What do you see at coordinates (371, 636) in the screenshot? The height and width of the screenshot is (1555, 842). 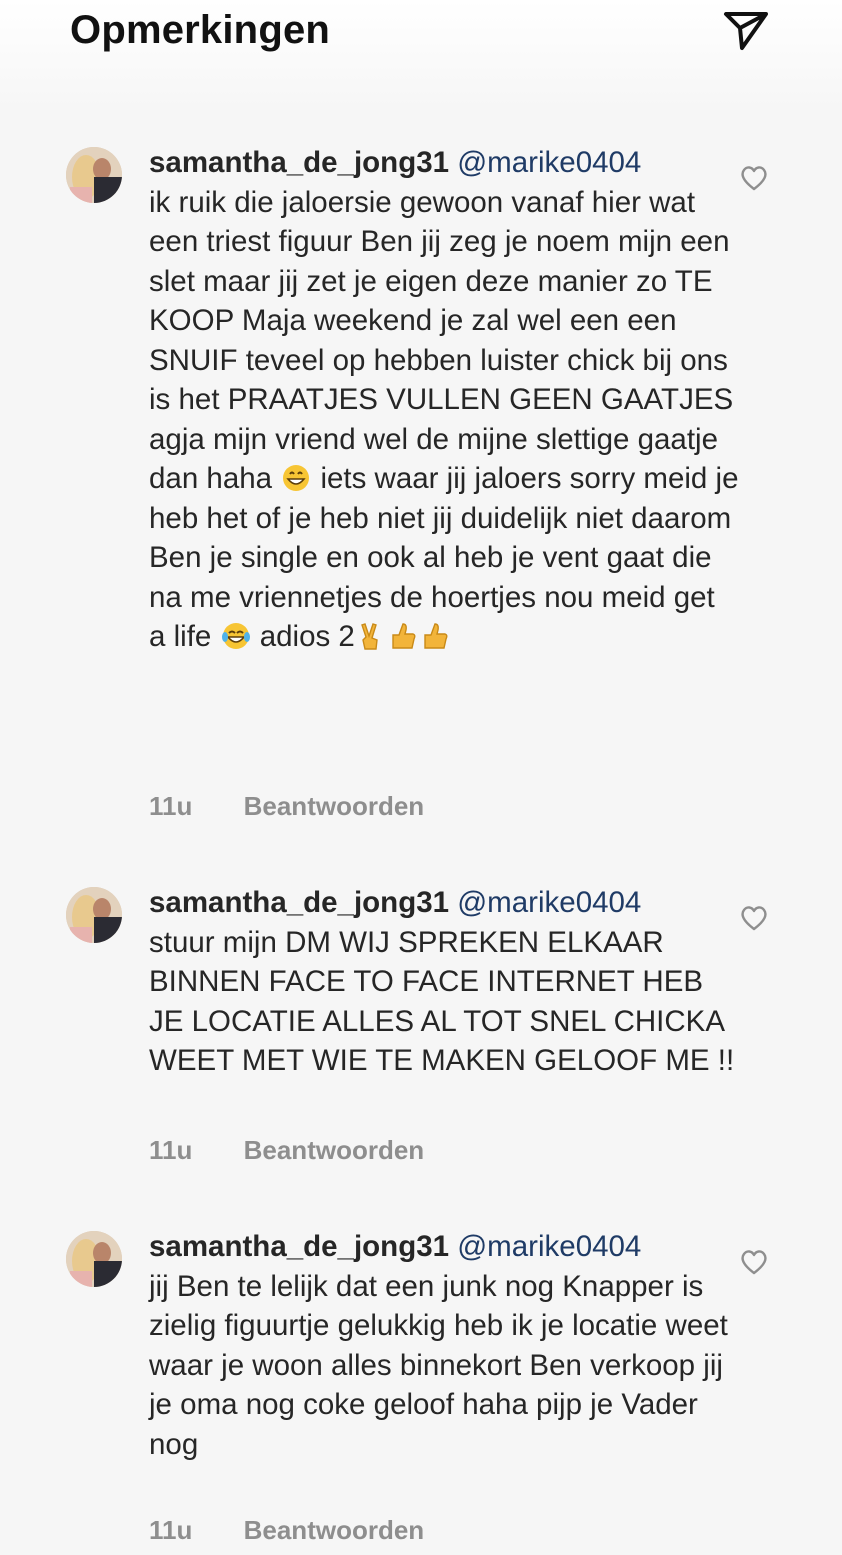 I see `victory-hand-emoji` at bounding box center [371, 636].